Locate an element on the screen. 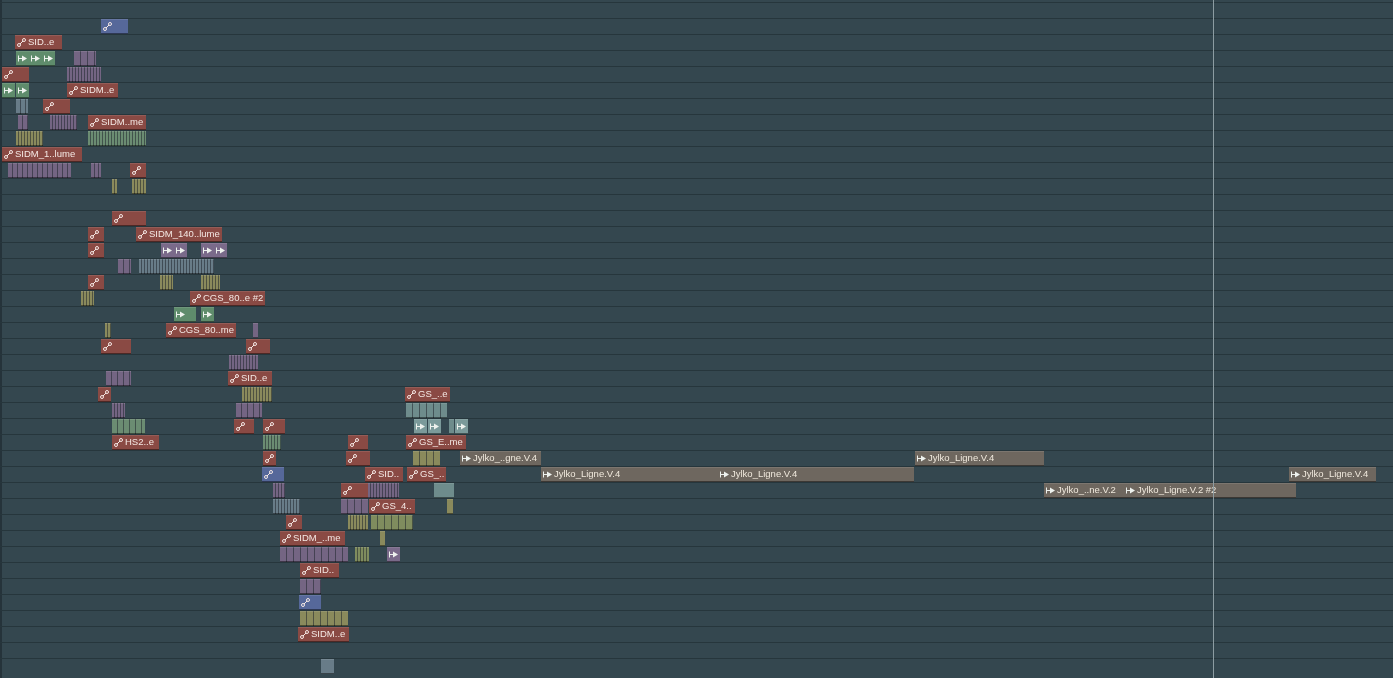  automation-clip: GS_4.. is located at coordinates (392, 506).